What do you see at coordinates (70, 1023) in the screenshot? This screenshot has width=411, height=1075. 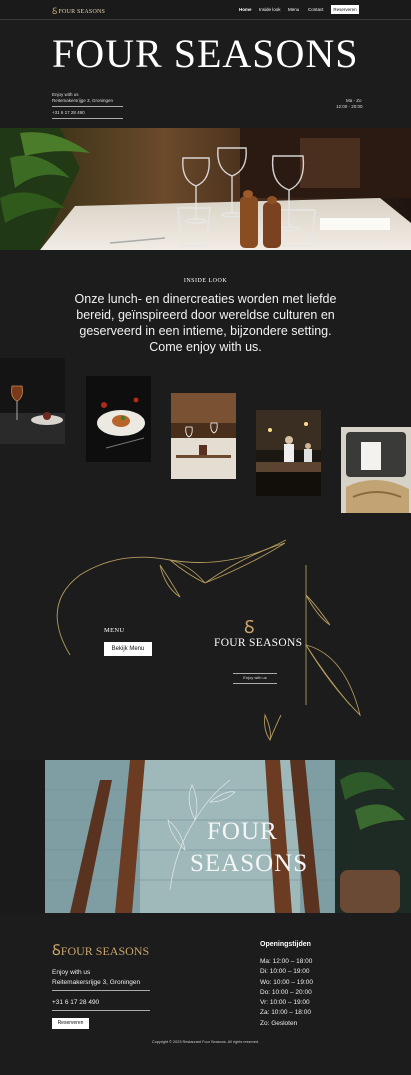 I see `footer-reserve-button: Reserveren` at bounding box center [70, 1023].